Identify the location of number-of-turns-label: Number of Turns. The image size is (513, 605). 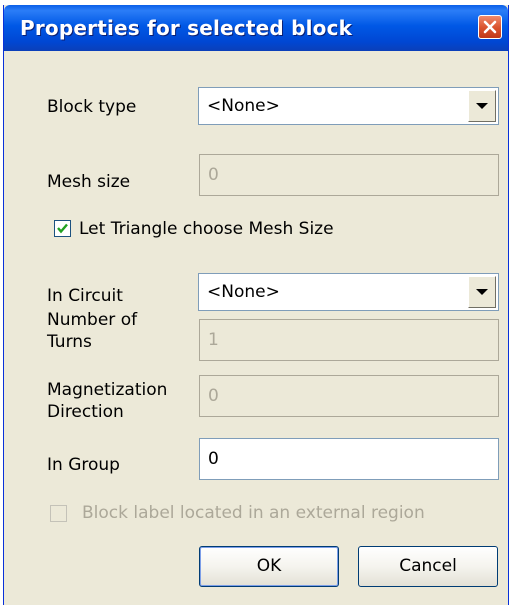
(92, 331).